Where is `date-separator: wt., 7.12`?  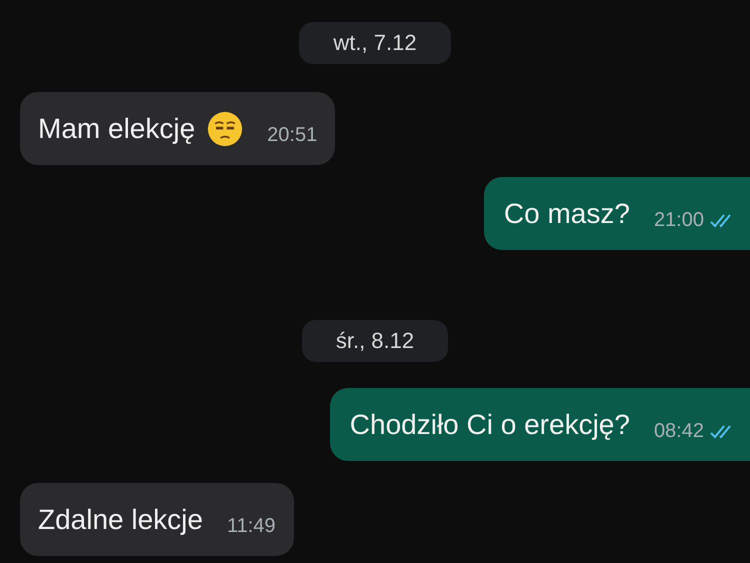
date-separator: wt., 7.12 is located at coordinates (375, 43).